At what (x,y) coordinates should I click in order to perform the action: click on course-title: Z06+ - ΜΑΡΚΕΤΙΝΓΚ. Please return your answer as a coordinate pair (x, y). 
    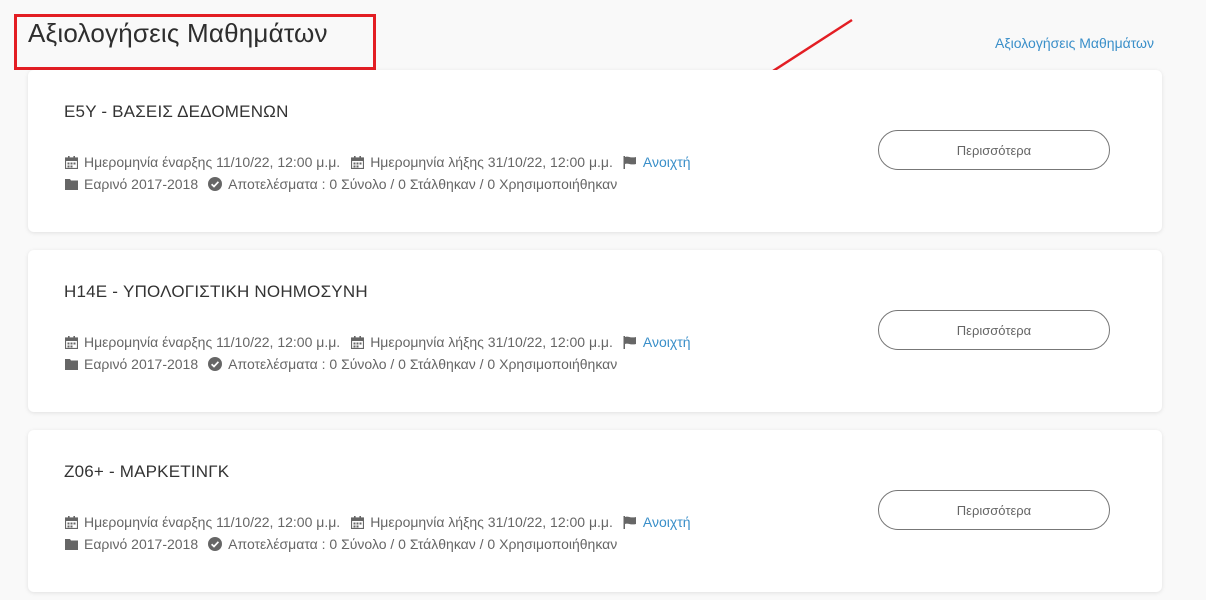
    Looking at the image, I should click on (147, 471).